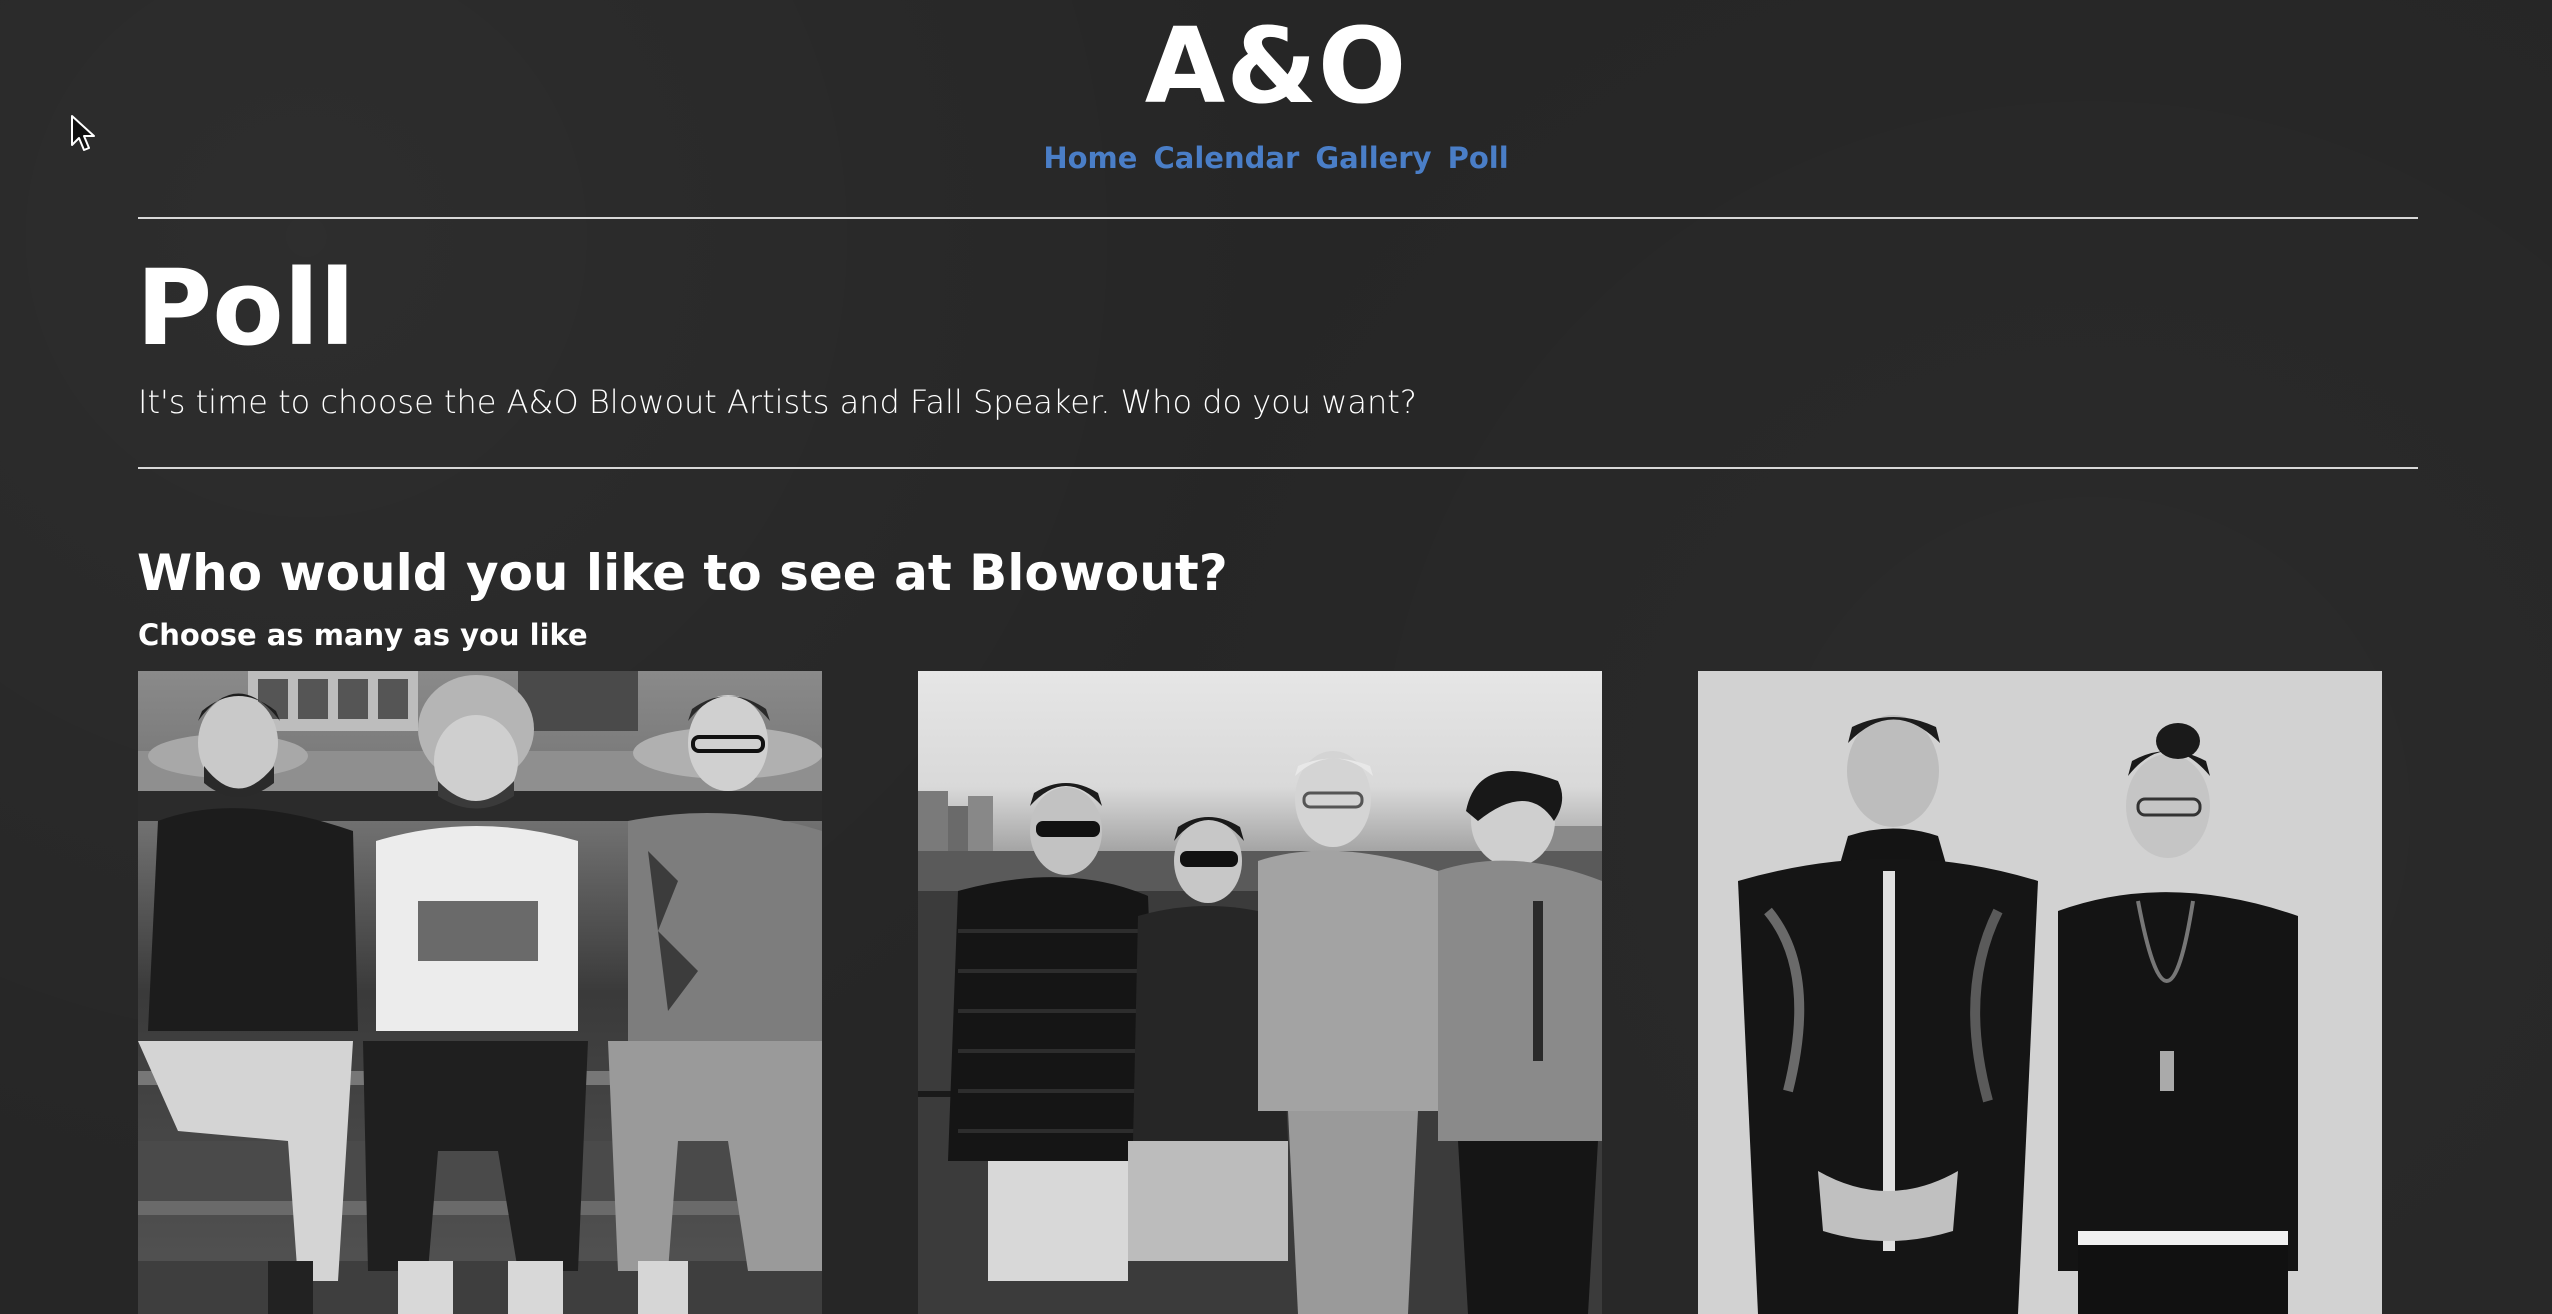  What do you see at coordinates (1278, 468) in the screenshot?
I see `intro-divider` at bounding box center [1278, 468].